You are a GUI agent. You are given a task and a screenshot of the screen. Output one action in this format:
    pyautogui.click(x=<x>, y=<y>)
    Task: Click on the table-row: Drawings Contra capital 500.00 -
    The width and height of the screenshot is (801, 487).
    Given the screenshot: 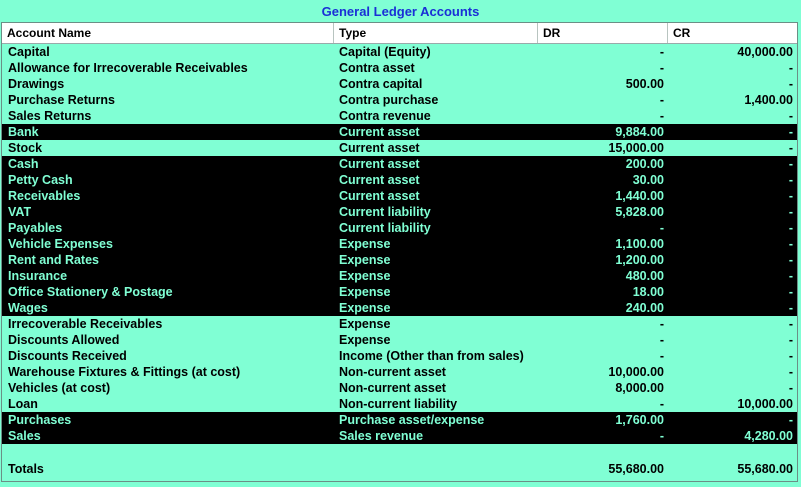 What is the action you would take?
    pyautogui.click(x=399, y=84)
    